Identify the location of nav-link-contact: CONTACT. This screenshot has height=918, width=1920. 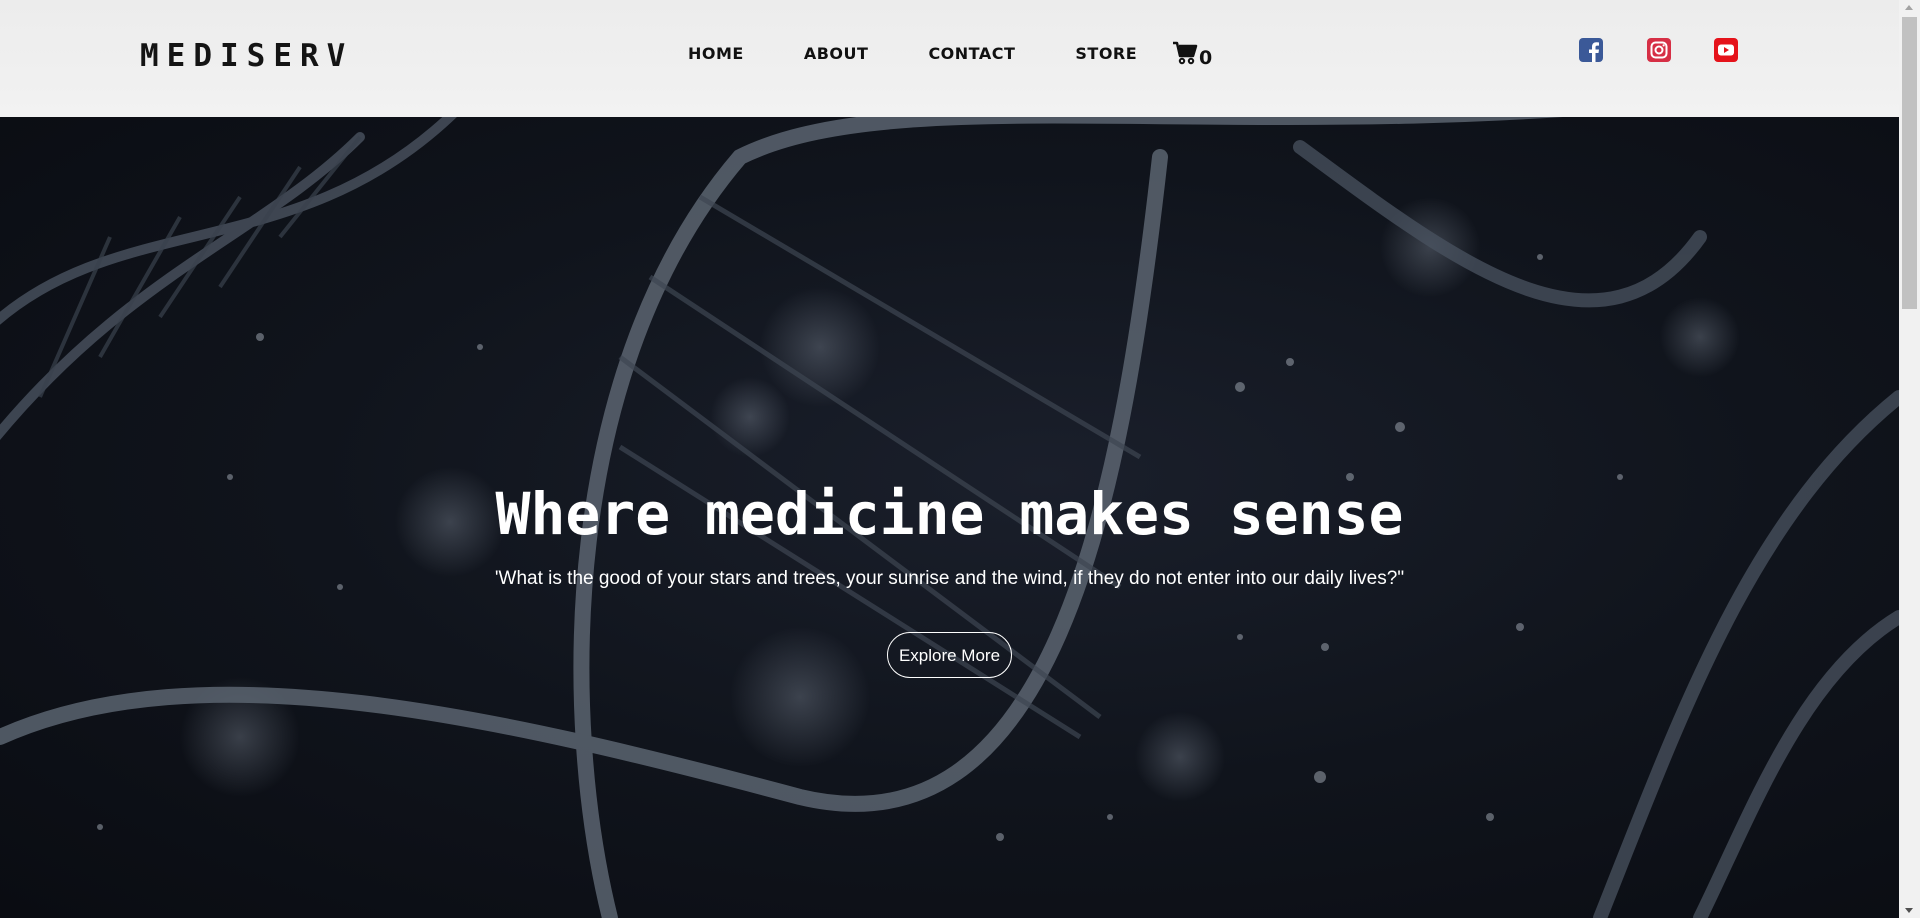
(971, 53).